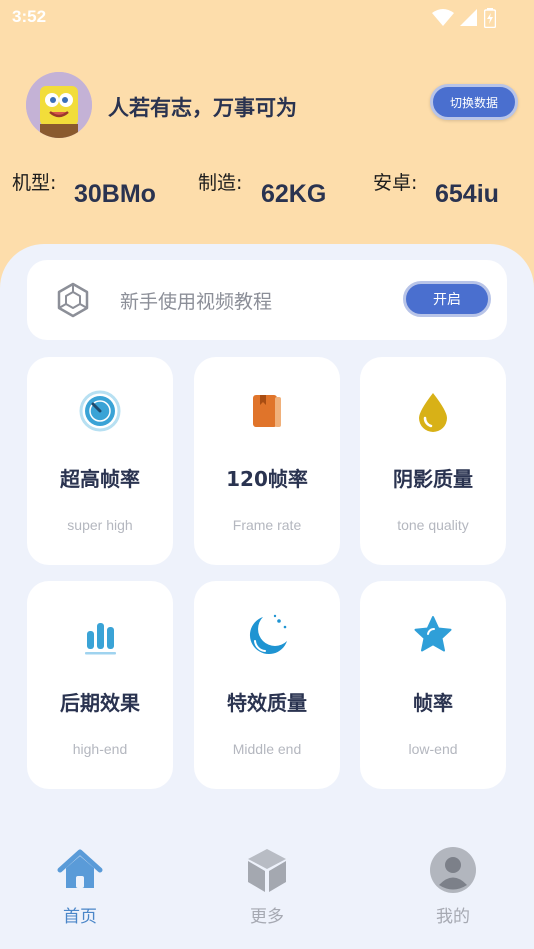 The width and height of the screenshot is (534, 949). Describe the element at coordinates (100, 525) in the screenshot. I see `card-subtitle: super high` at that location.